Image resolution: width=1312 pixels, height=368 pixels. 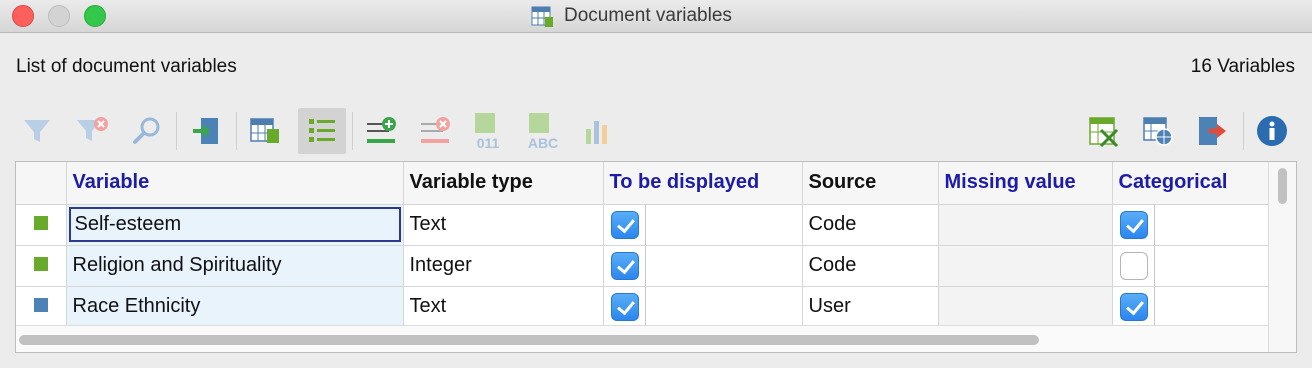 I want to click on filter-button, so click(x=37, y=131).